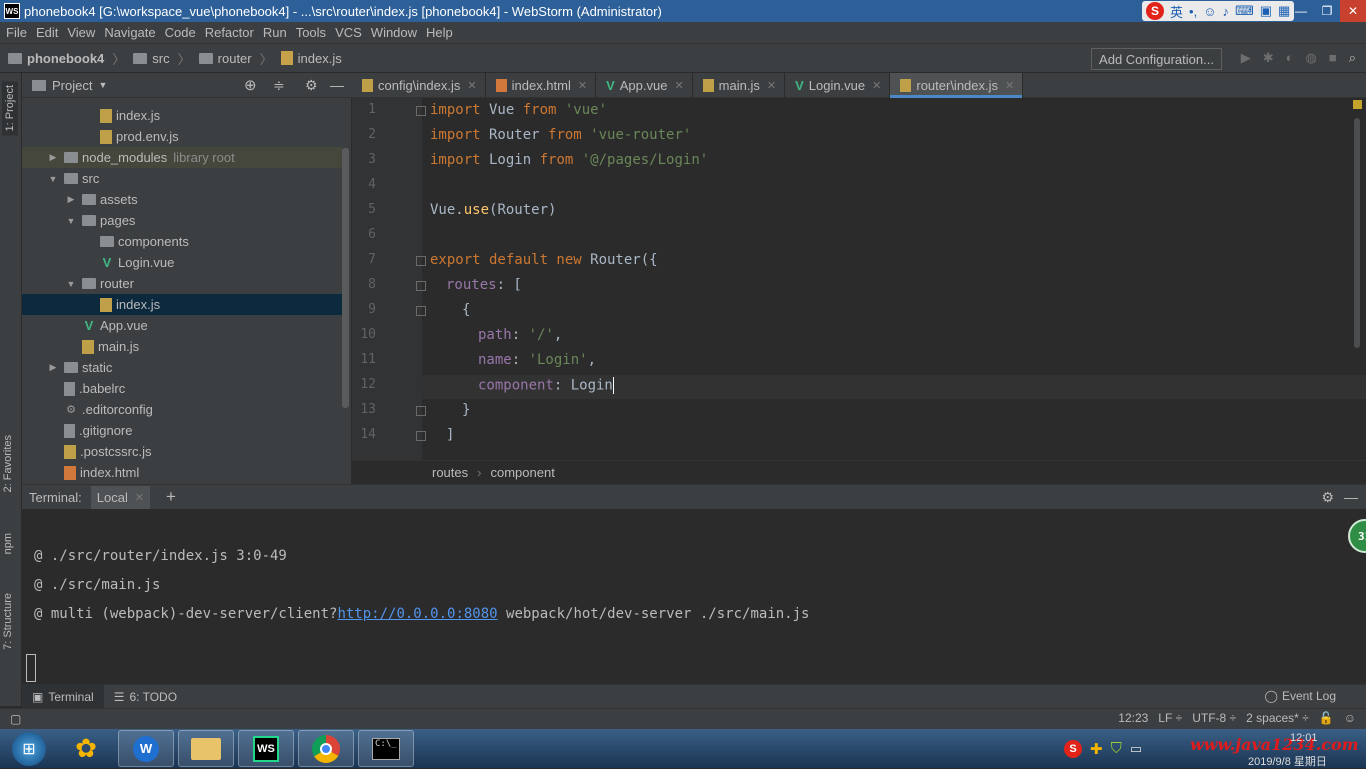 Image resolution: width=1366 pixels, height=769 pixels. What do you see at coordinates (439, 32) in the screenshot?
I see `menu-help: Help` at bounding box center [439, 32].